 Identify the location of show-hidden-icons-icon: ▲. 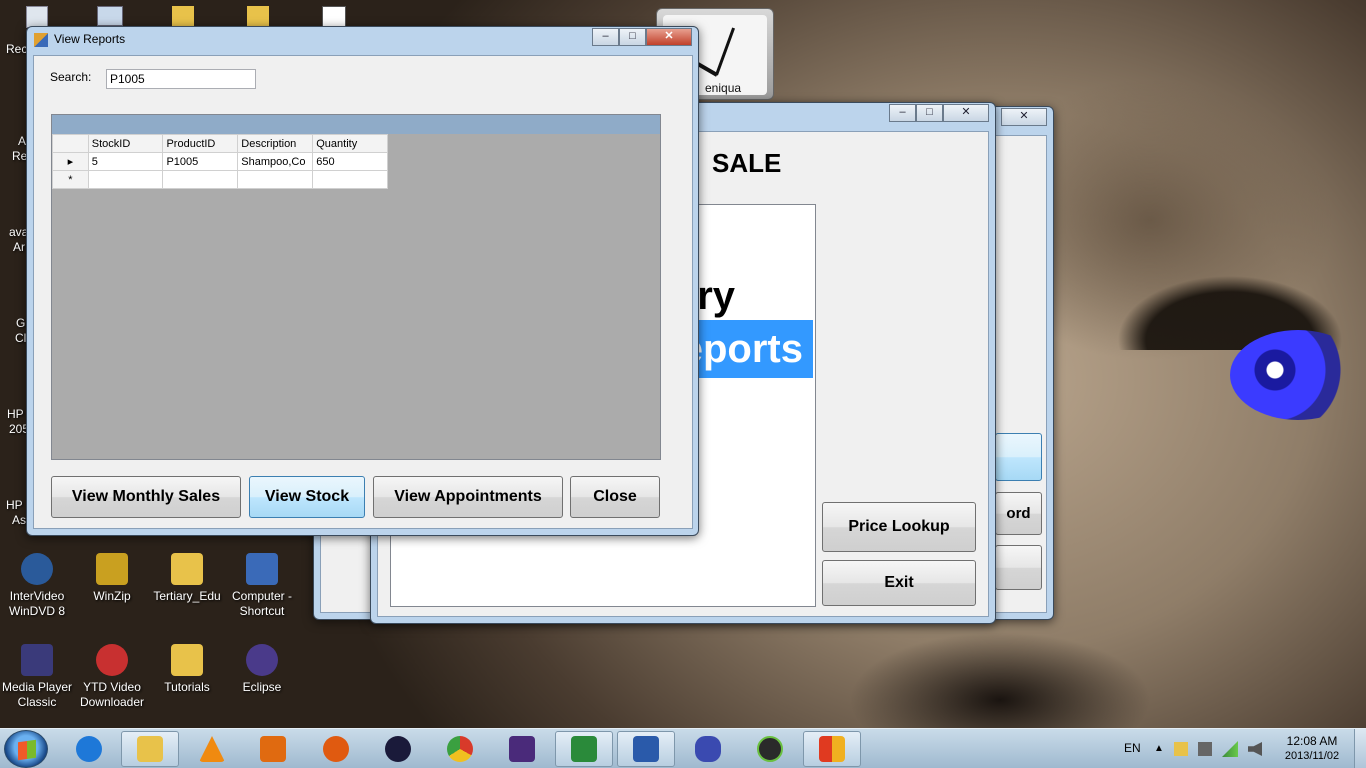
(1159, 748).